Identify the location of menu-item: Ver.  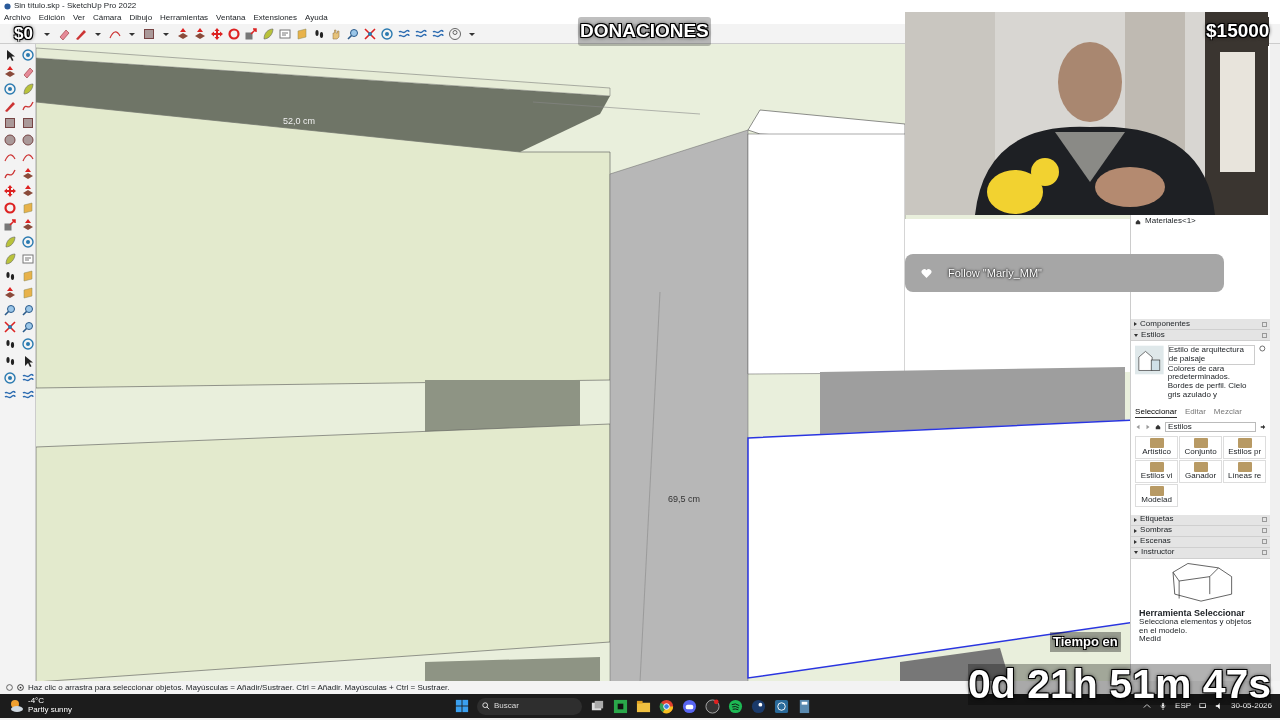
(78, 18).